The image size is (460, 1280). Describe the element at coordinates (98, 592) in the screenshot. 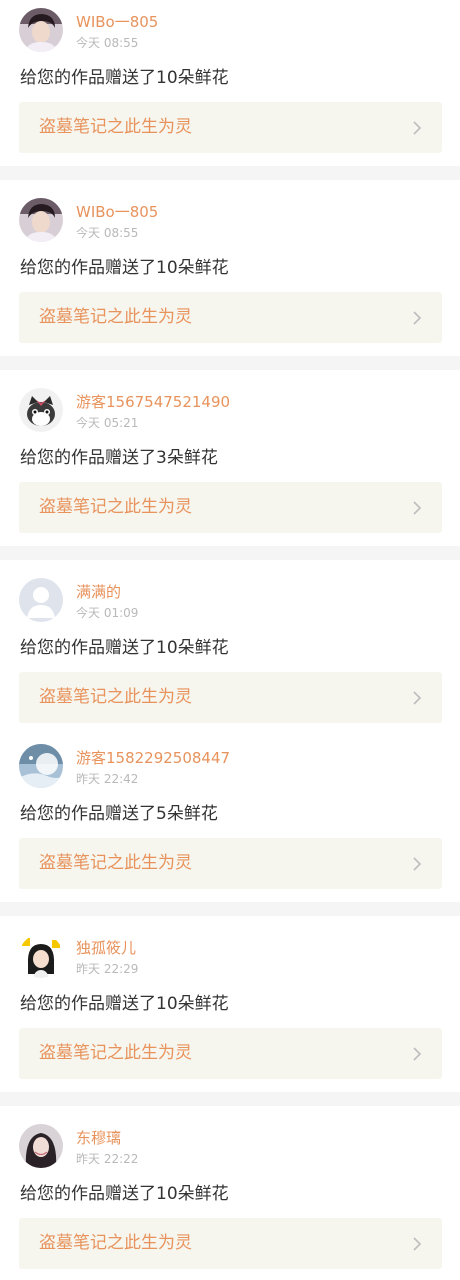

I see `username: 满满的` at that location.